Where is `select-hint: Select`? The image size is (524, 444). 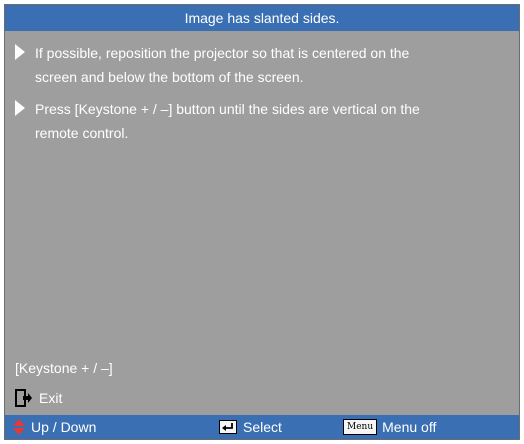 select-hint: Select is located at coordinates (250, 427).